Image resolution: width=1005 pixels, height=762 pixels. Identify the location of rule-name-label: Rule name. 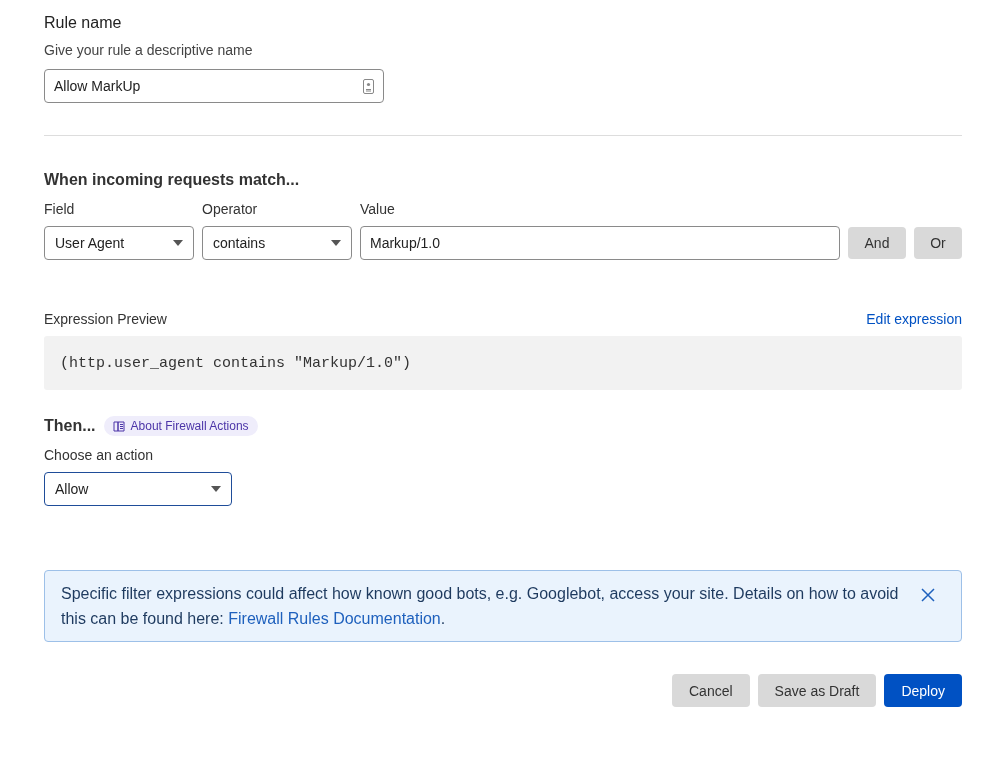
(83, 23).